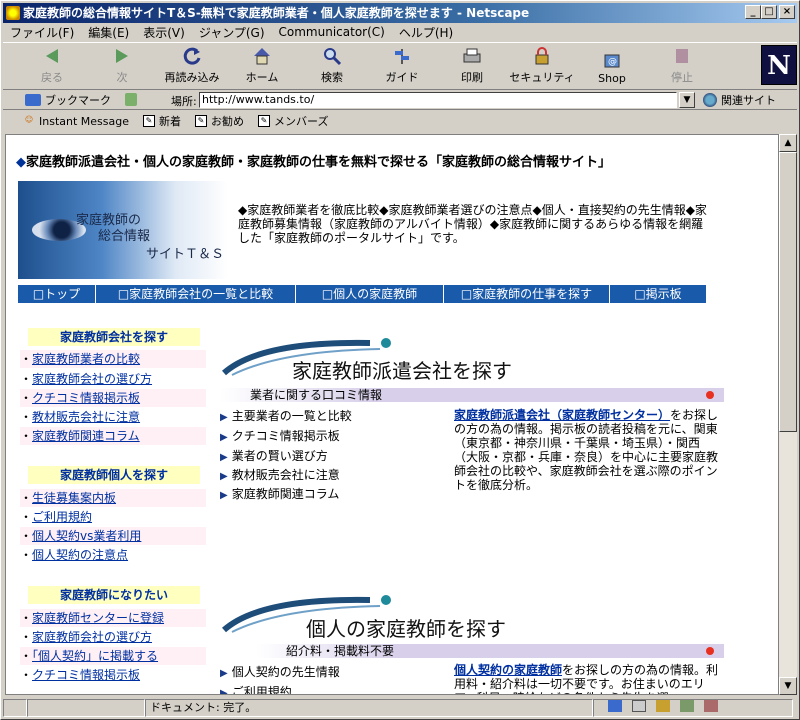 The height and width of the screenshot is (720, 800). I want to click on back-button: 戻る, so click(52, 66).